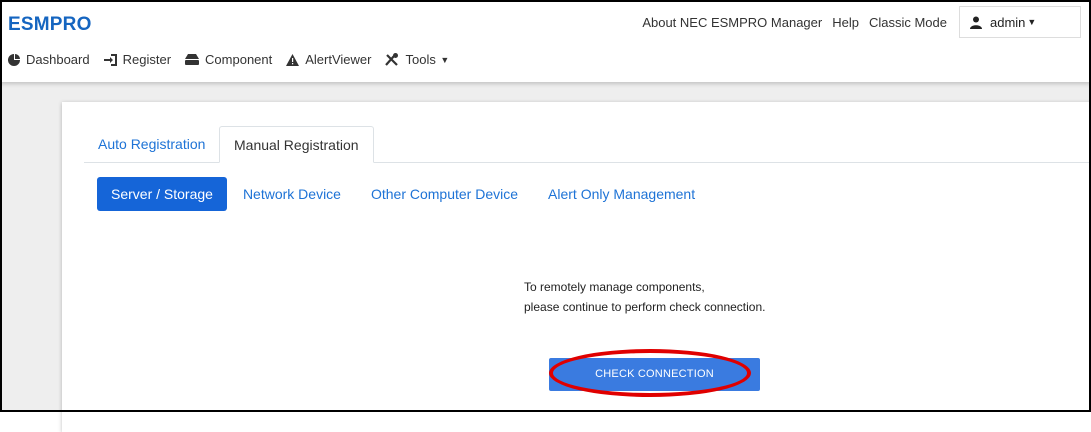 This screenshot has width=1091, height=432. I want to click on warning-triangle-icon, so click(293, 59).